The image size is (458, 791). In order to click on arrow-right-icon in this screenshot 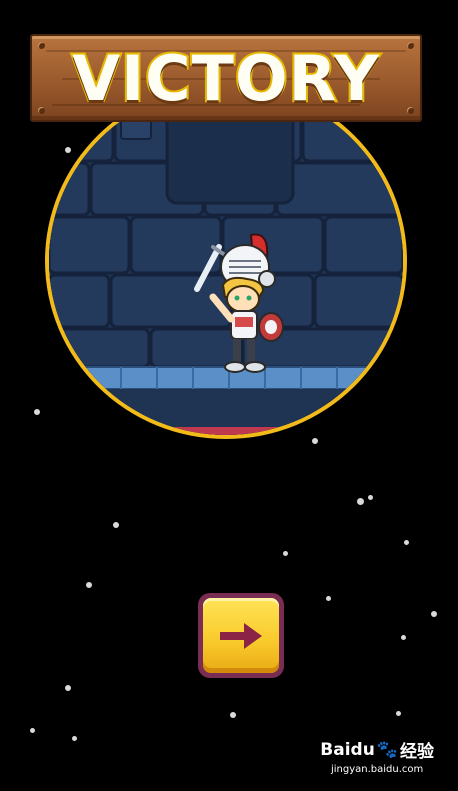, I will do `click(241, 635)`.